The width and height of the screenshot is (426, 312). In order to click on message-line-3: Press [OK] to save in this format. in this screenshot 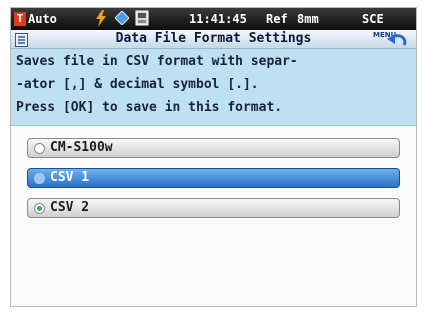, I will do `click(149, 107)`.